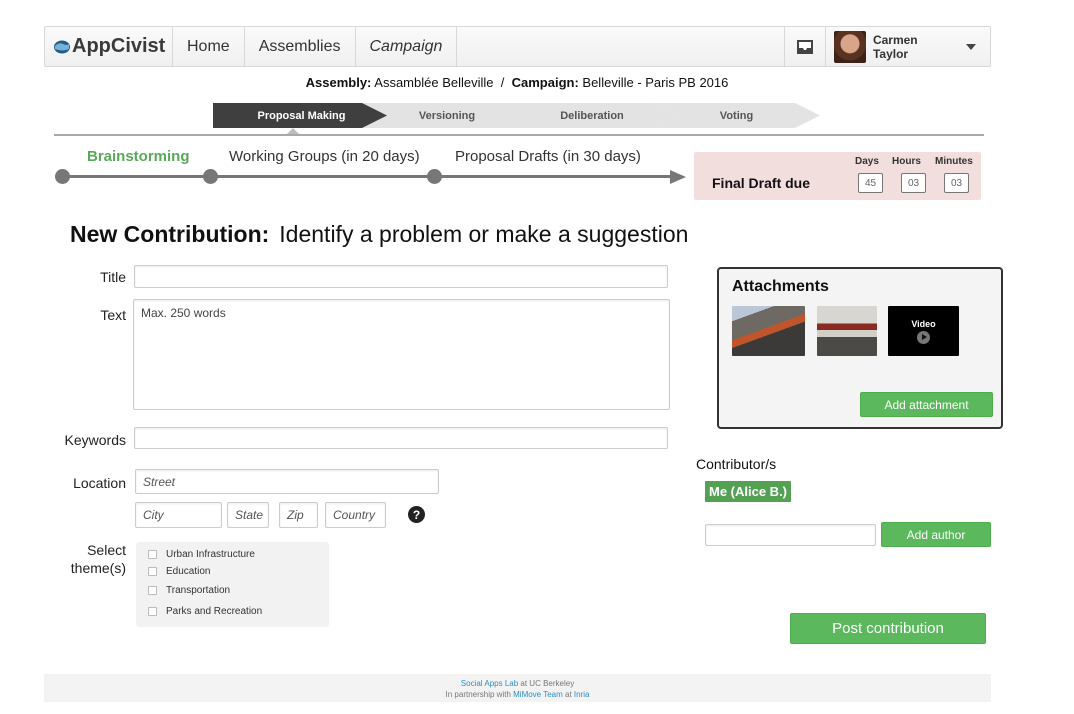 This screenshot has width=1074, height=714. What do you see at coordinates (568, 694) in the screenshot?
I see `footer-text: at` at bounding box center [568, 694].